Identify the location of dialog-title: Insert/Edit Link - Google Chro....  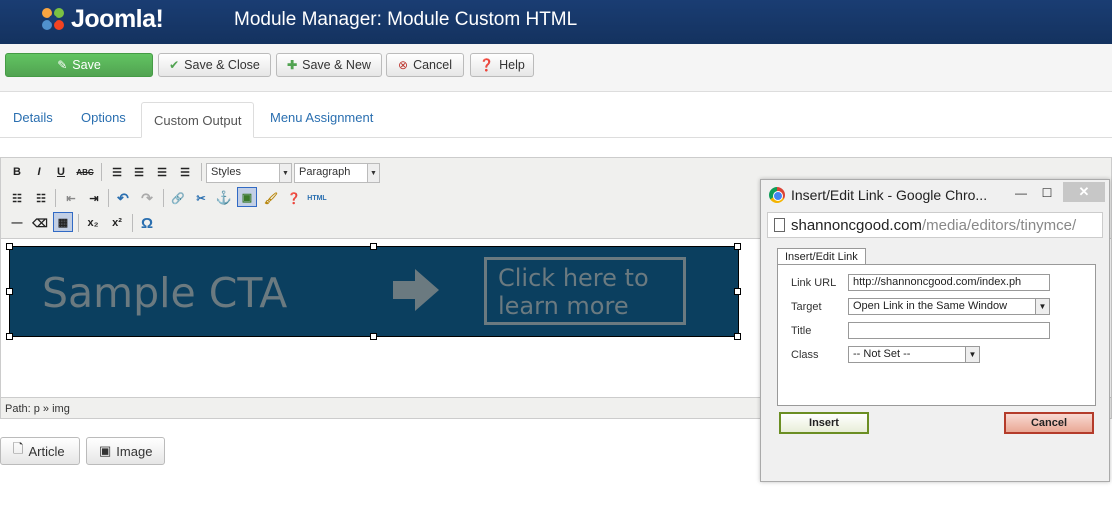
(889, 195).